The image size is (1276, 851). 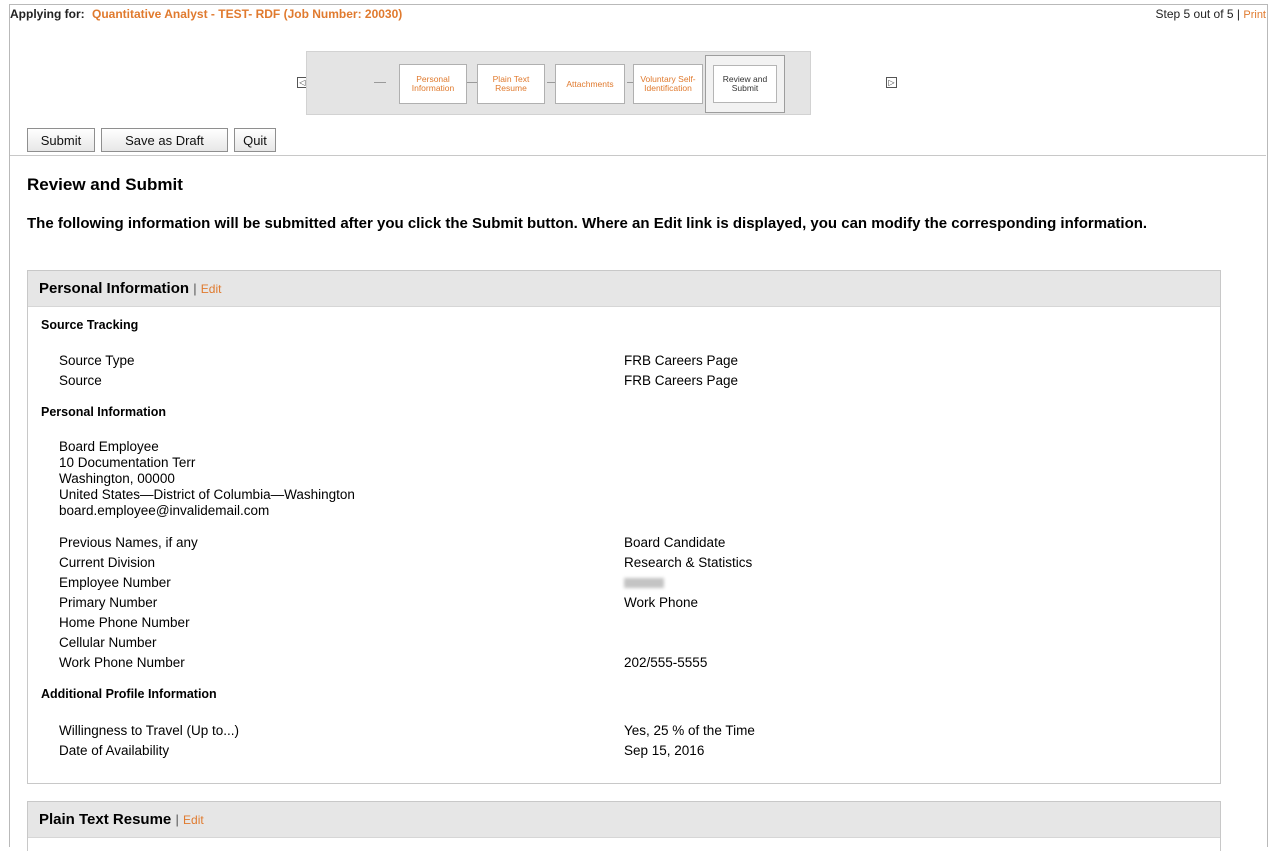 What do you see at coordinates (117, 478) in the screenshot?
I see `address-line: Washington, 00000` at bounding box center [117, 478].